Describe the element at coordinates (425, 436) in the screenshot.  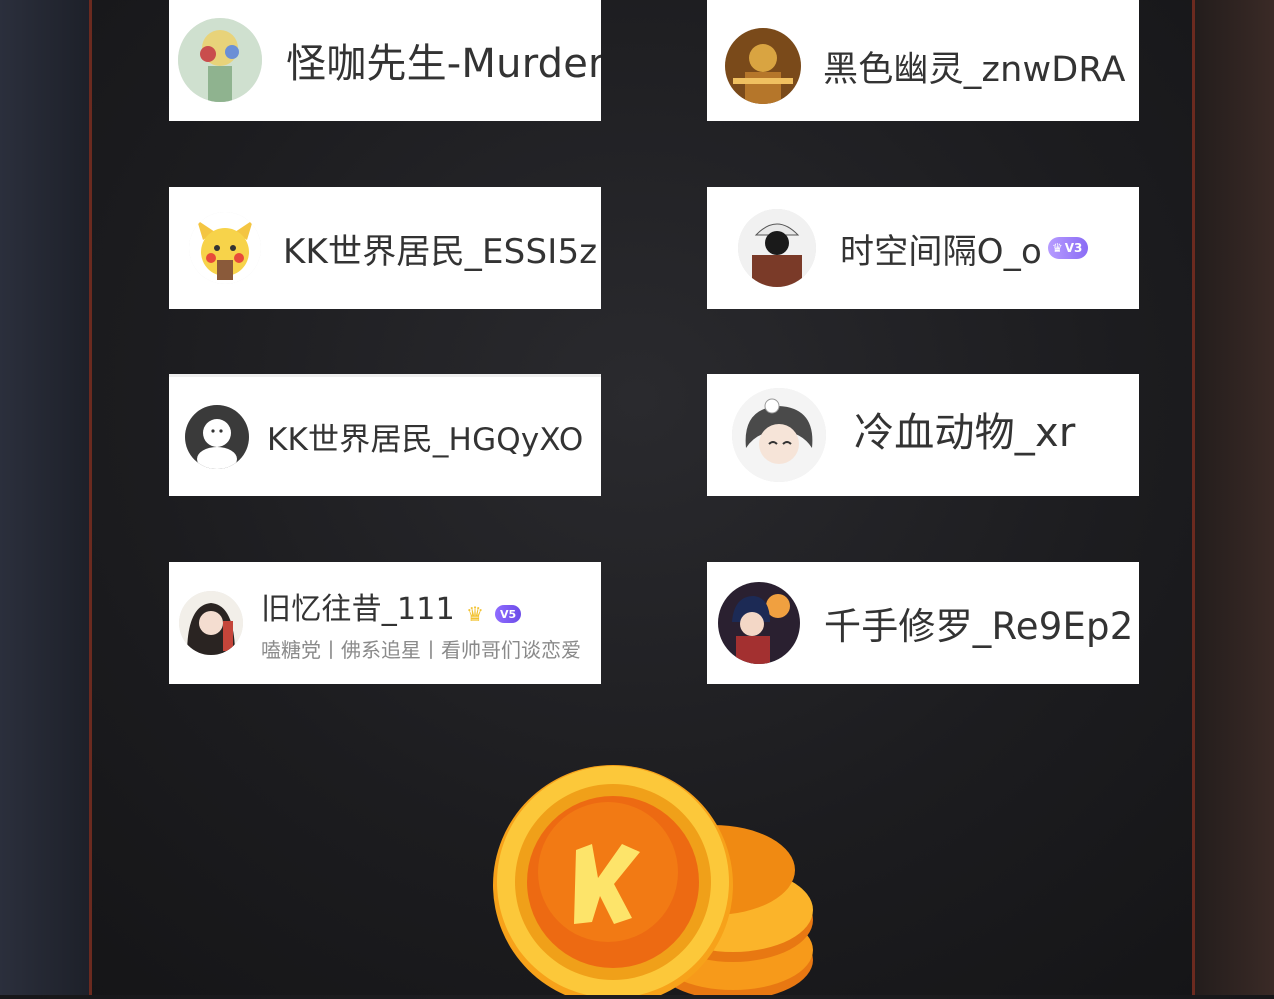
I see `user-name: KK世界居民_HGQyXO` at that location.